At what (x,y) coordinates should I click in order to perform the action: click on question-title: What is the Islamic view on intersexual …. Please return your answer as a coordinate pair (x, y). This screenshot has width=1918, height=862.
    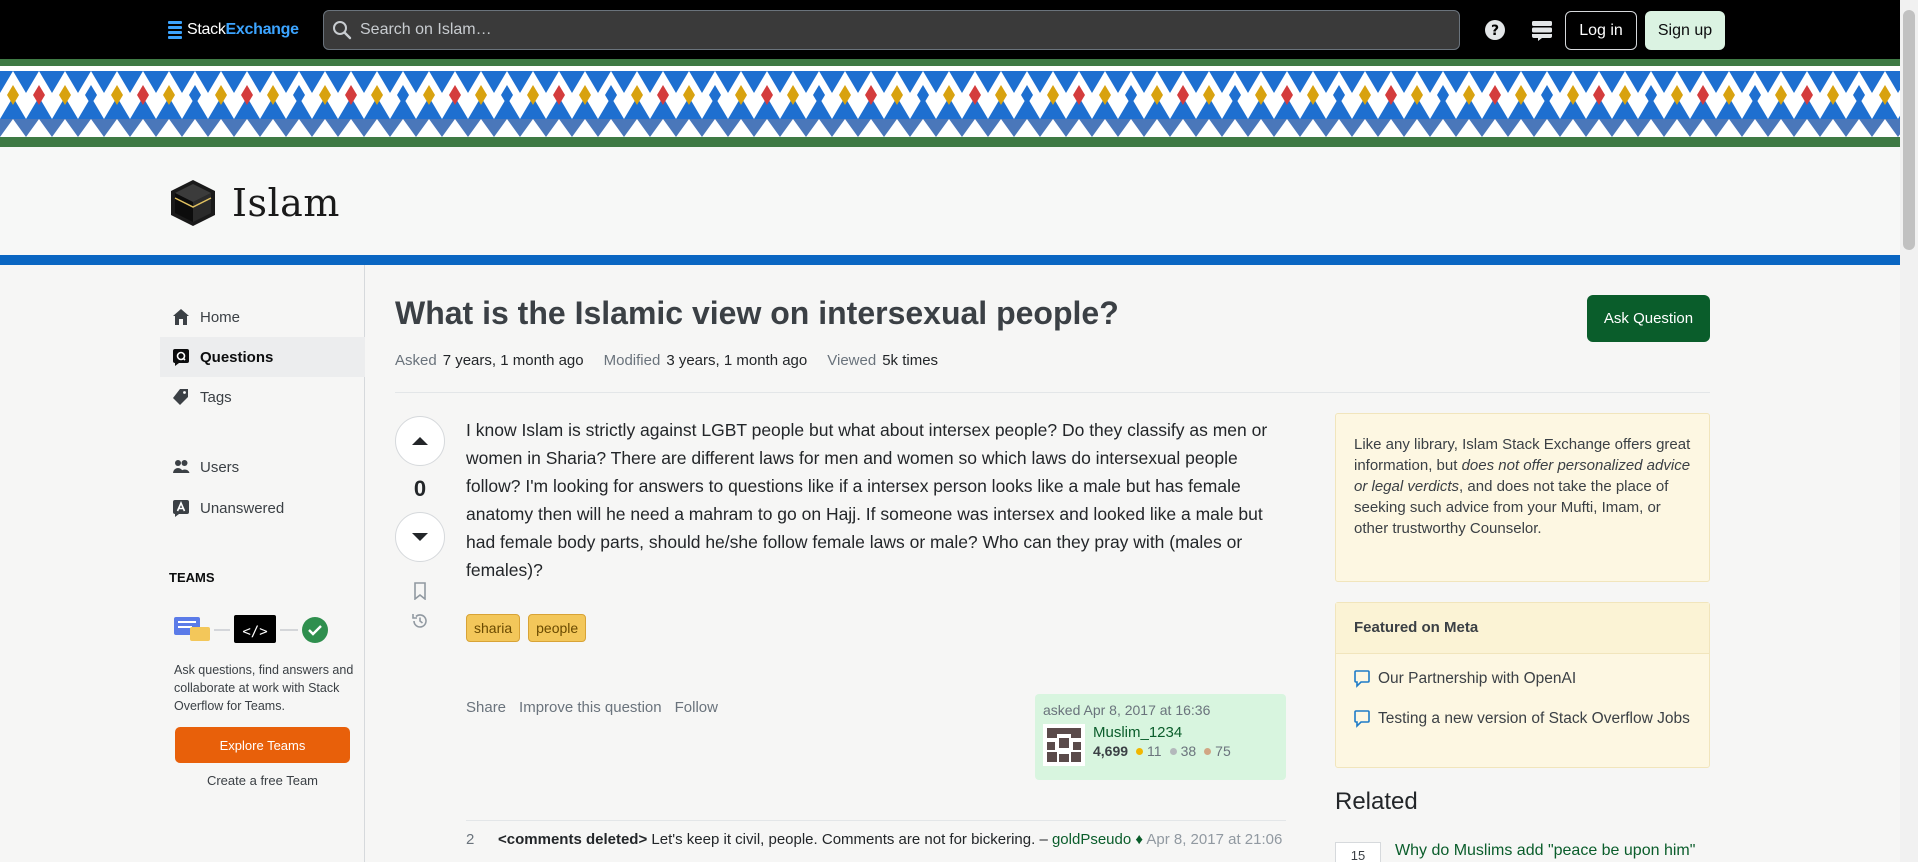
    Looking at the image, I should click on (757, 313).